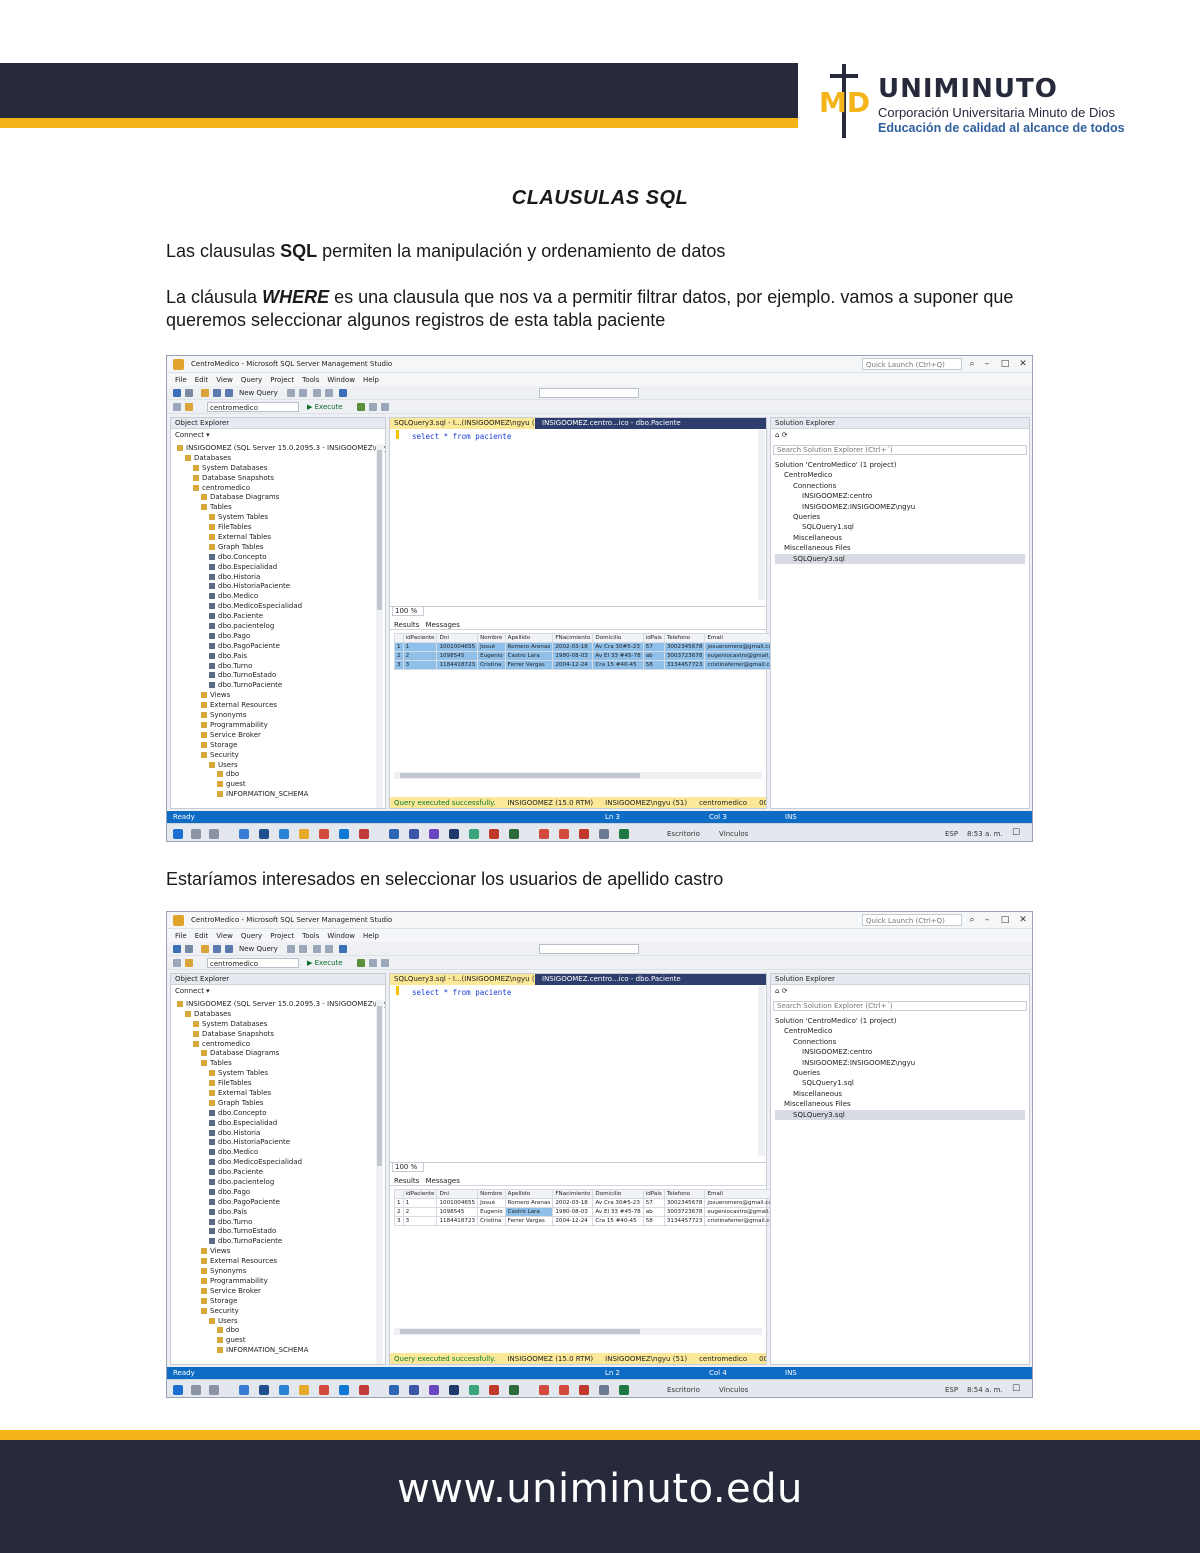 The image size is (1200, 1553). Describe the element at coordinates (281, 479) in the screenshot. I see `tree-node: Database Snapshots` at that location.